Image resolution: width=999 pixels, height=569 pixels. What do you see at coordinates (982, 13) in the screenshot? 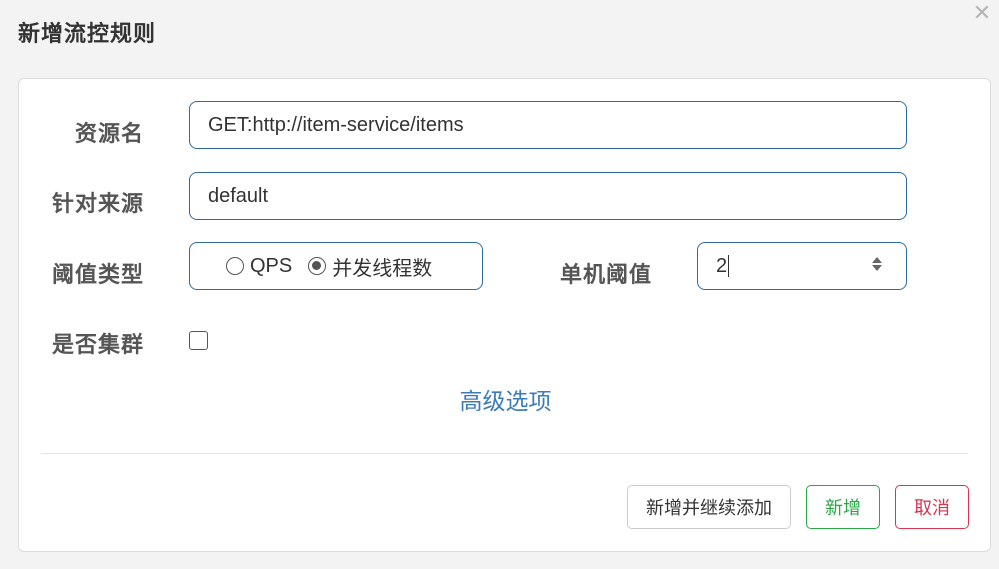
I see `close-icon: ✕` at bounding box center [982, 13].